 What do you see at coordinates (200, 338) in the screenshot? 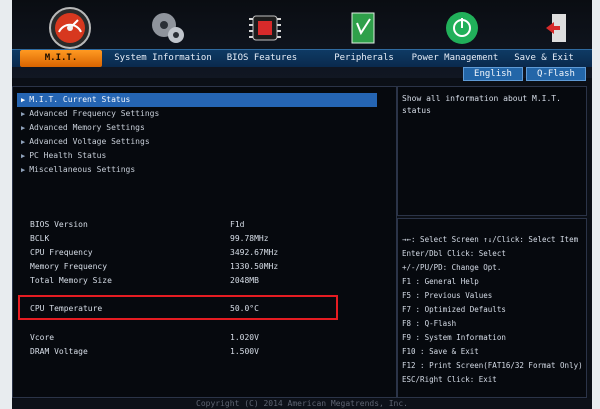
I see `info-row-vcore: Vcore 1.020V` at bounding box center [200, 338].